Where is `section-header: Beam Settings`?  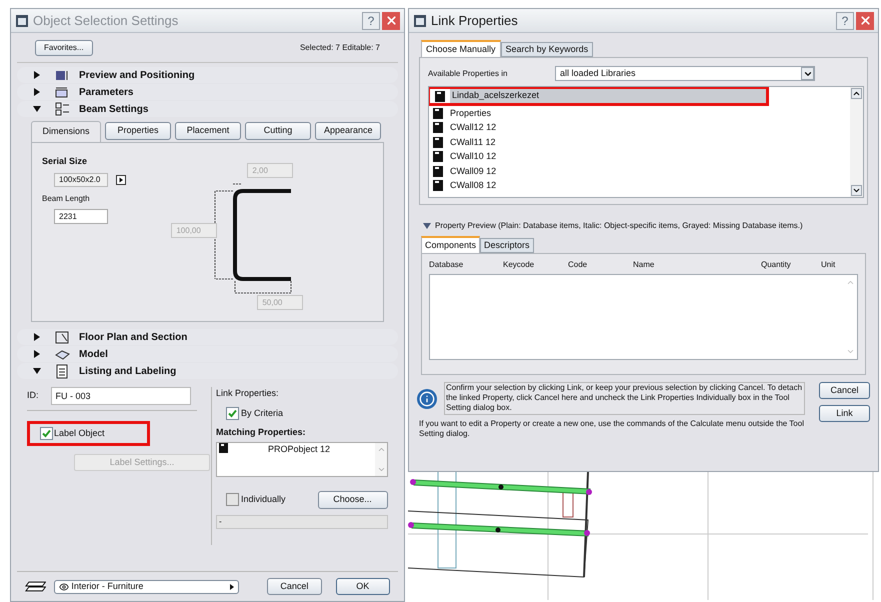 section-header: Beam Settings is located at coordinates (207, 109).